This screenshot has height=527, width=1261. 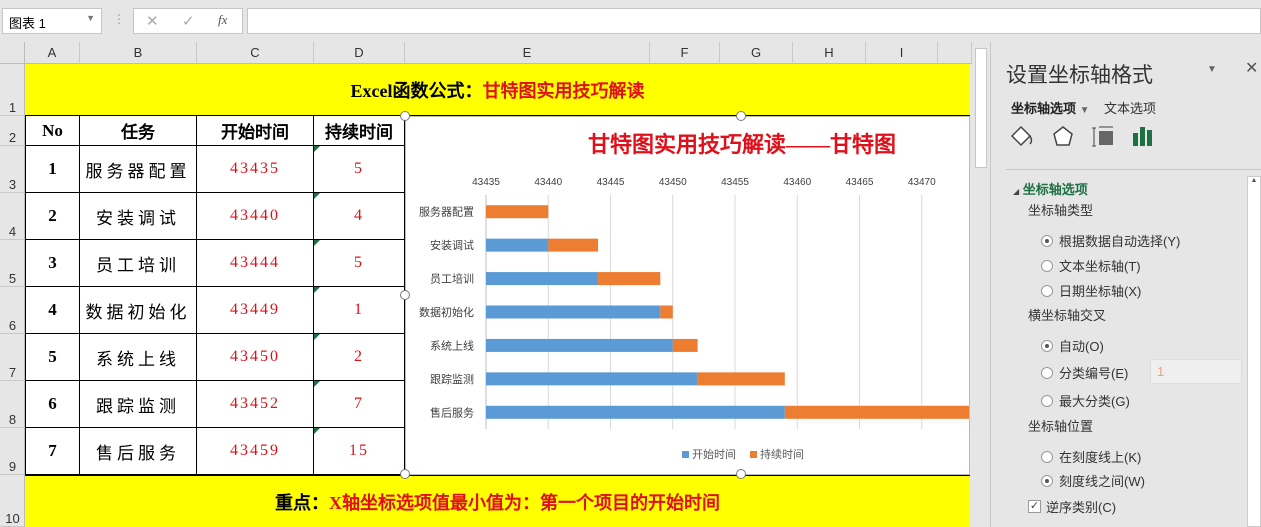 I want to click on row-header-8: 8, so click(x=12, y=404).